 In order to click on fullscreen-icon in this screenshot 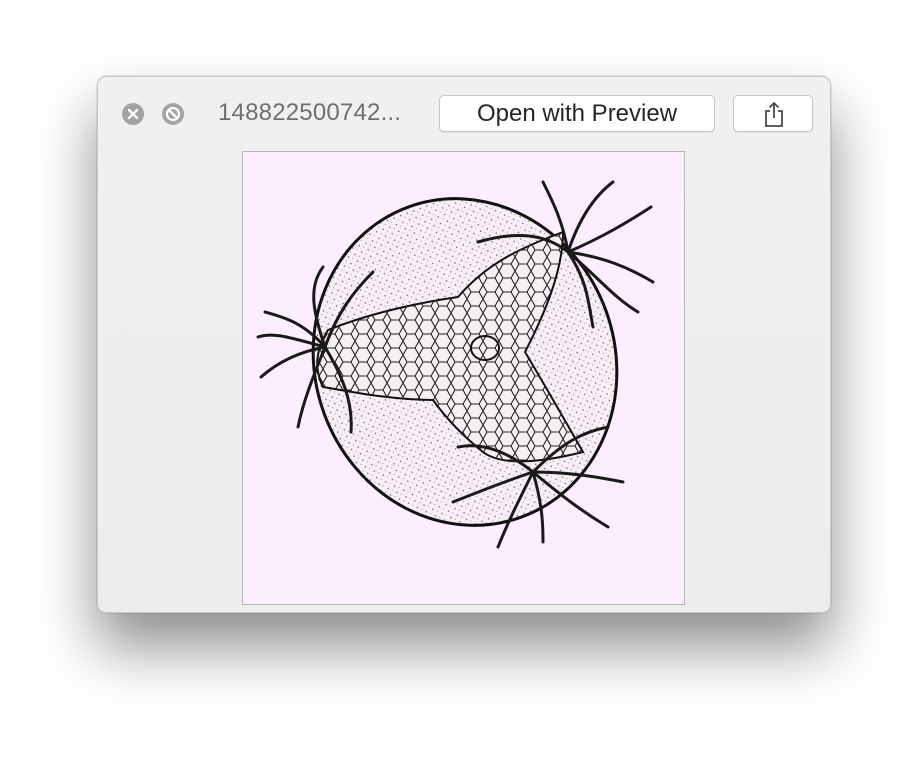, I will do `click(173, 114)`.